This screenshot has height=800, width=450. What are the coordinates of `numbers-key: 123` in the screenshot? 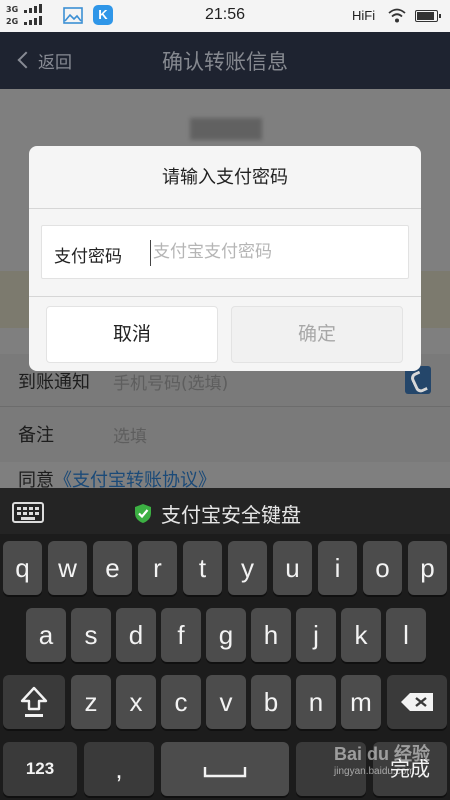 It's located at (40, 769).